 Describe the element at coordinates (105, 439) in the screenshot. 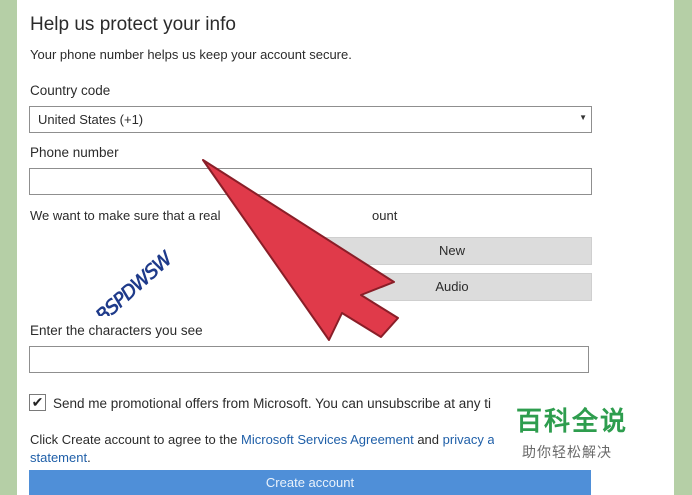

I see `agreement-bold: Create account` at that location.